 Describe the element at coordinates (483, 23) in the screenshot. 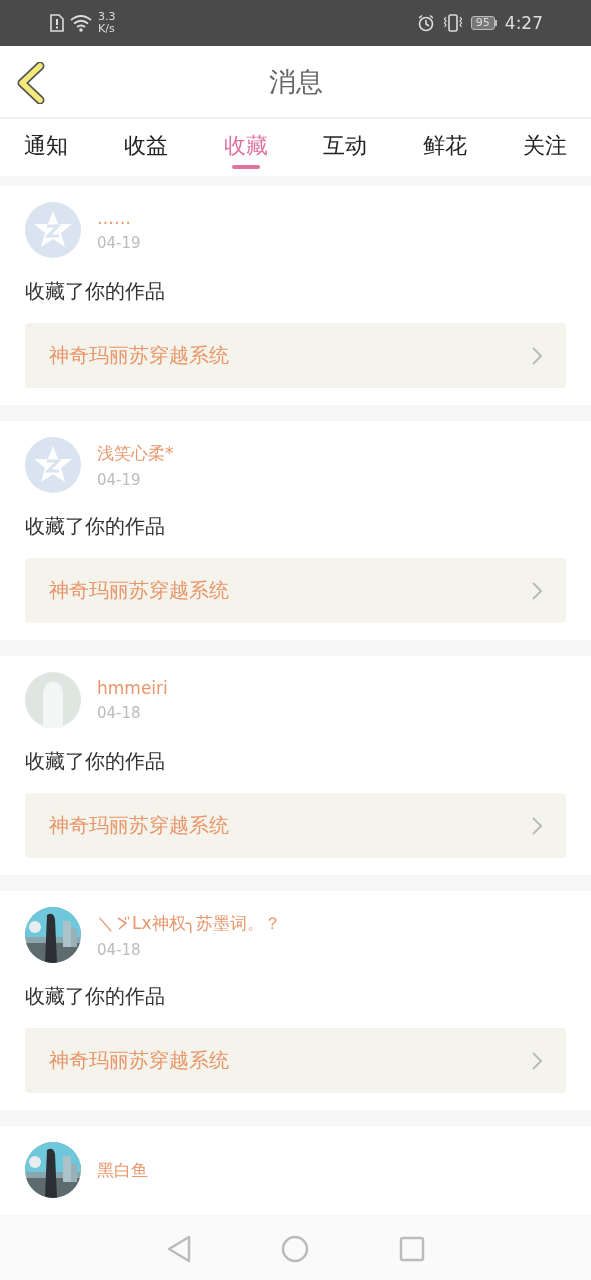

I see `battery-icon: 95` at that location.